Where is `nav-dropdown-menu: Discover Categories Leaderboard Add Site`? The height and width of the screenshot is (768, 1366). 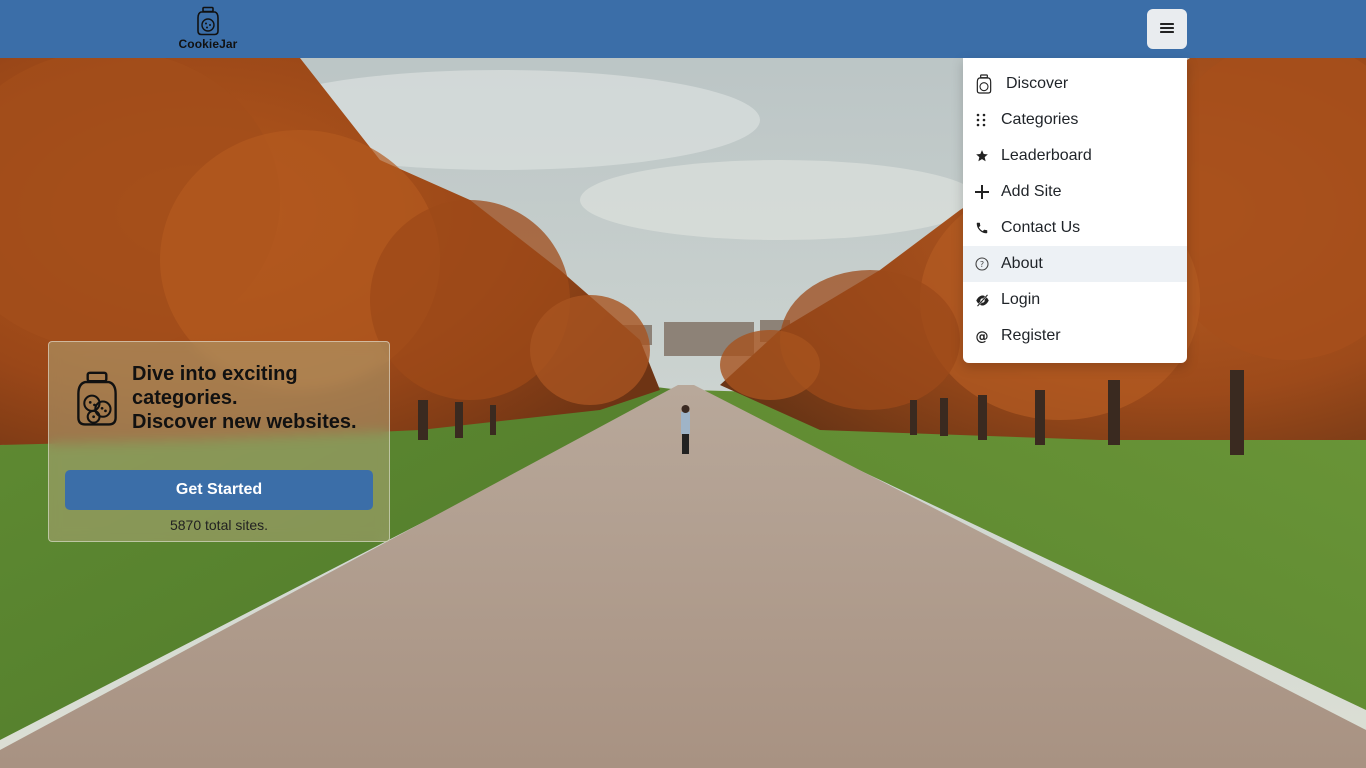 nav-dropdown-menu: Discover Categories Leaderboard Add Site is located at coordinates (1075, 210).